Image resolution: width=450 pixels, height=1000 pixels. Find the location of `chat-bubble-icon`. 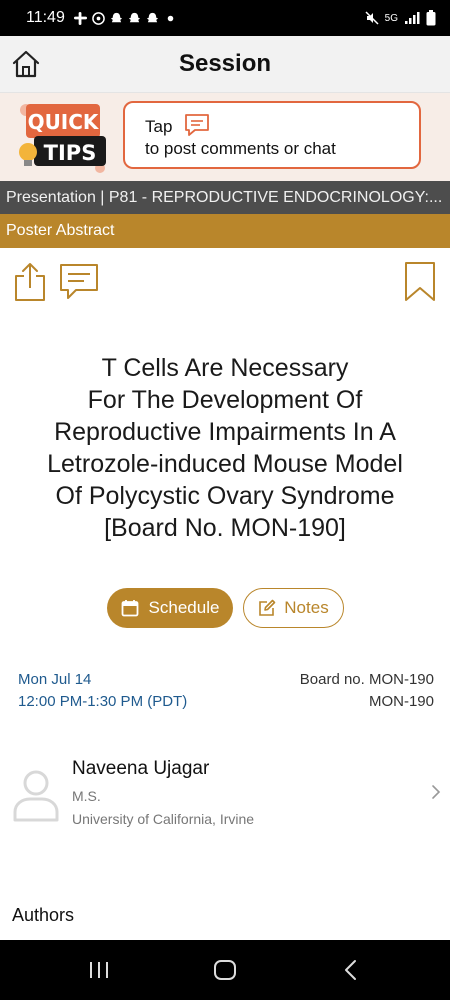

chat-bubble-icon is located at coordinates (197, 125).